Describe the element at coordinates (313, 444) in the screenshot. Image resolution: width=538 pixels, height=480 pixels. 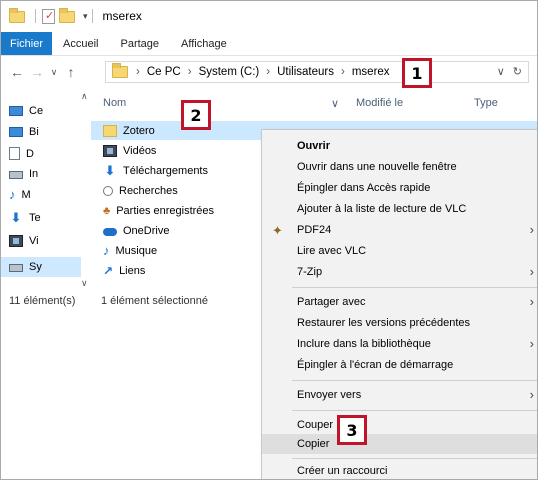
I see `menu-item-label: Copier` at that location.